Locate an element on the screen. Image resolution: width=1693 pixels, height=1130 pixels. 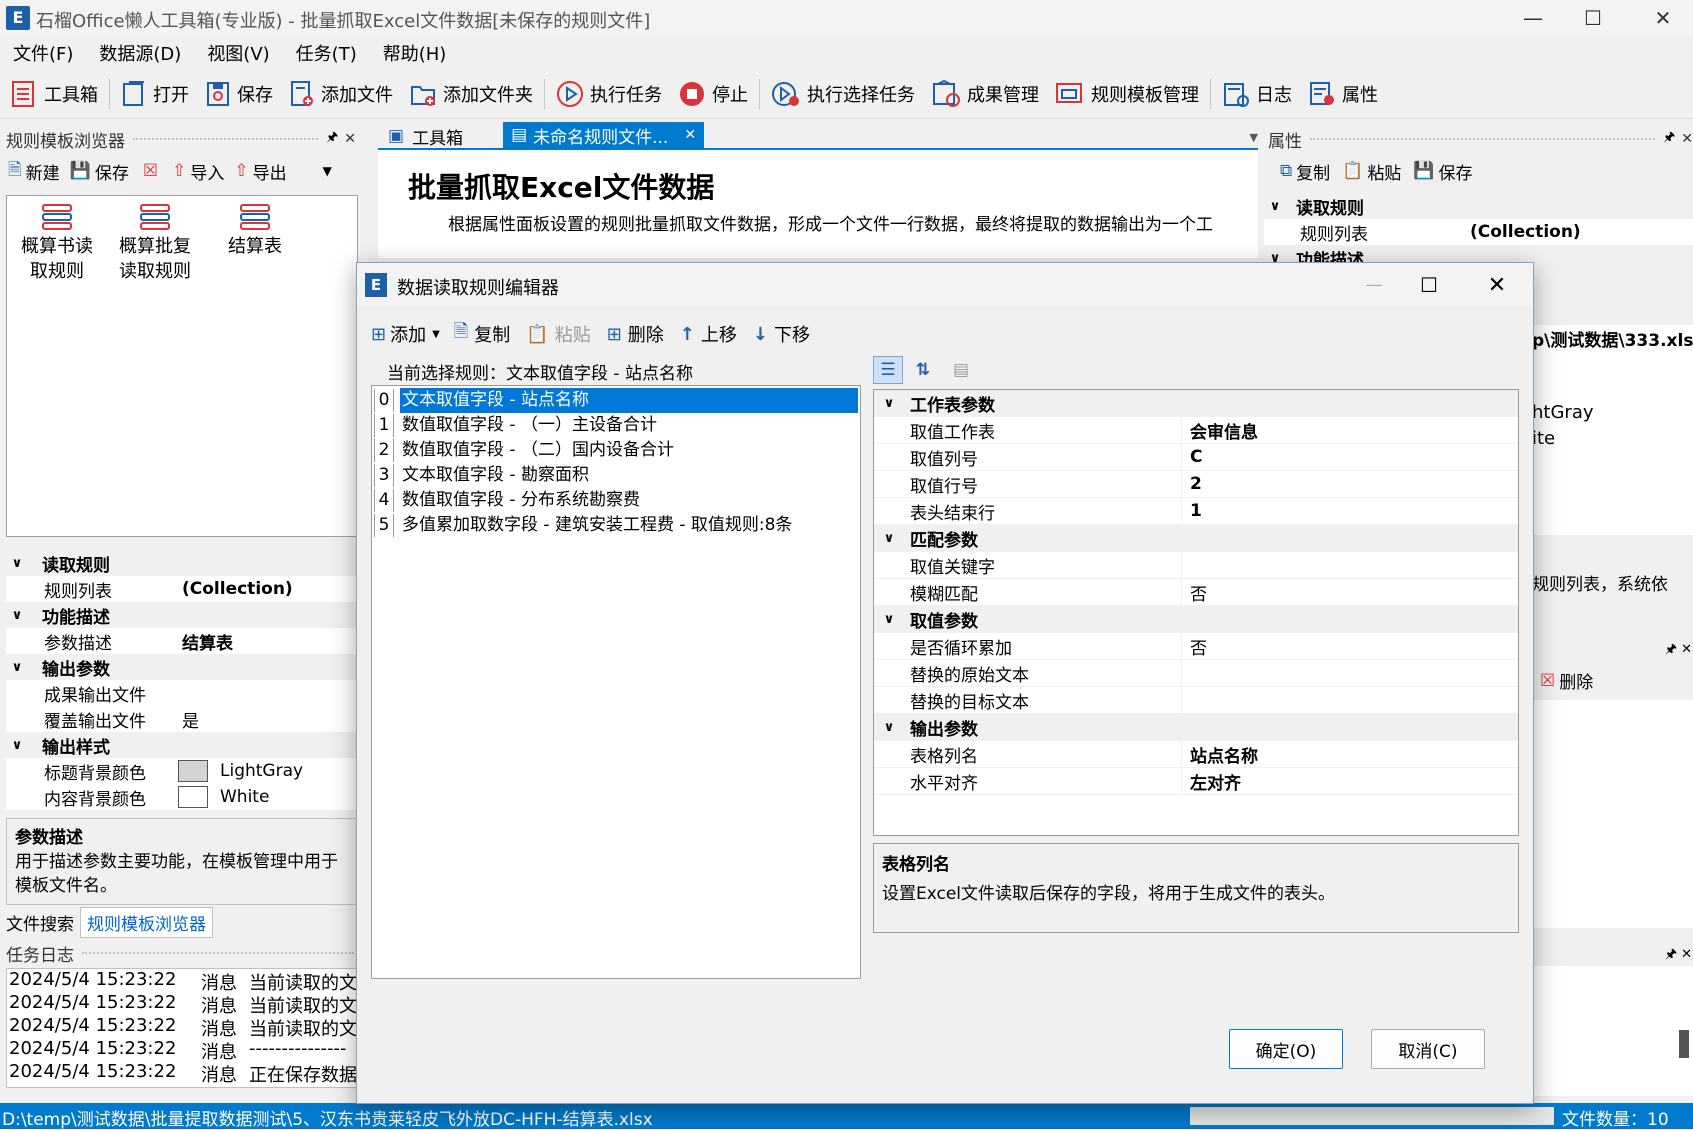
paste-rule-button: 📋 粘贴 is located at coordinates (558, 334).